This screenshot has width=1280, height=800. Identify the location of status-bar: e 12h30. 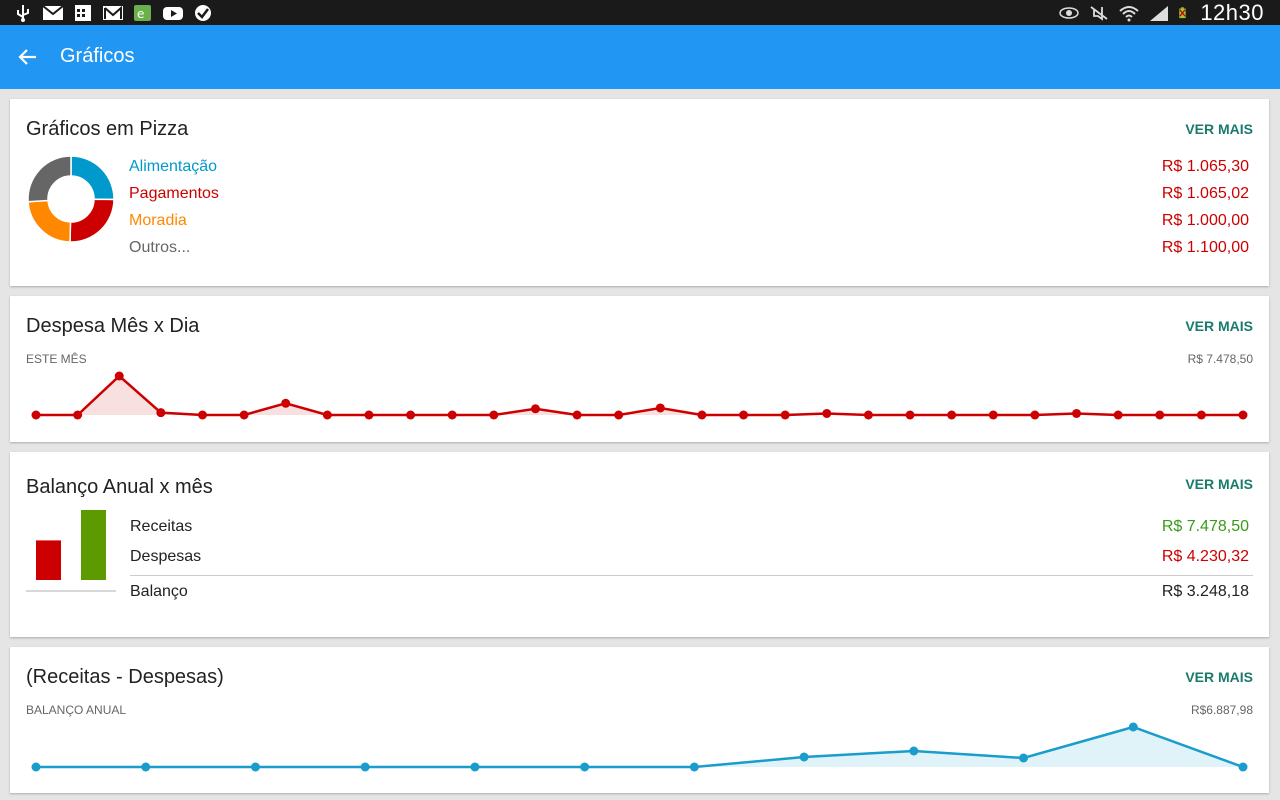
(640, 12).